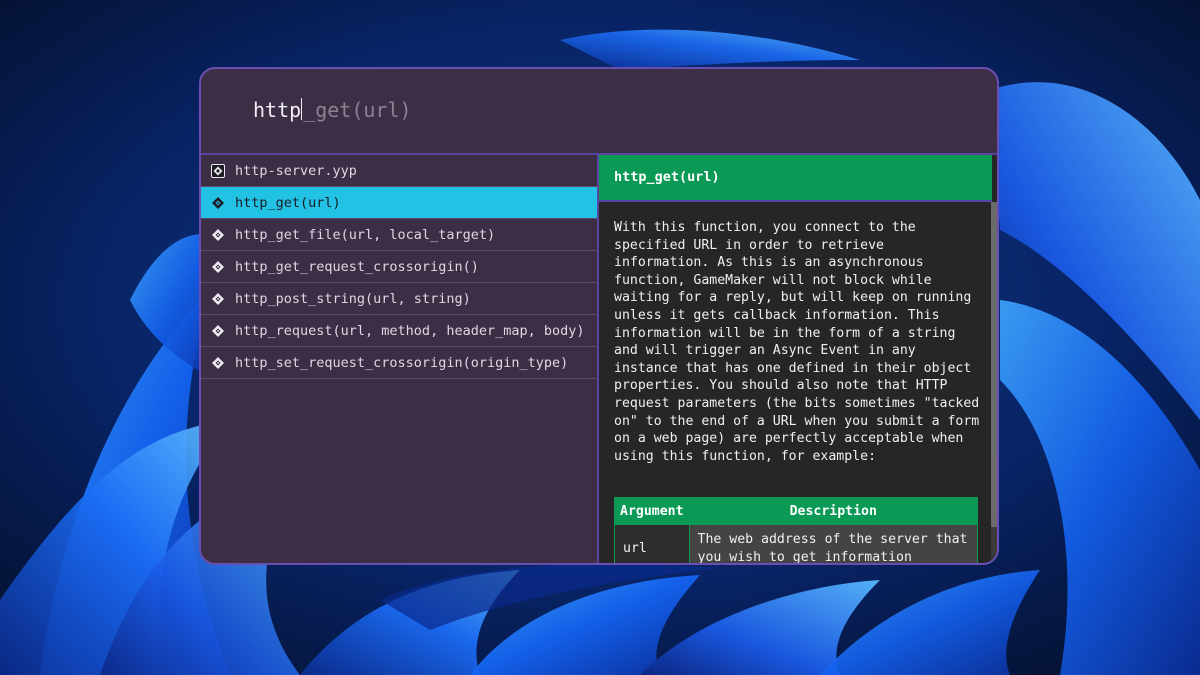 This screenshot has height=675, width=1200. Describe the element at coordinates (795, 177) in the screenshot. I see `detail-title: http_get(url)` at that location.